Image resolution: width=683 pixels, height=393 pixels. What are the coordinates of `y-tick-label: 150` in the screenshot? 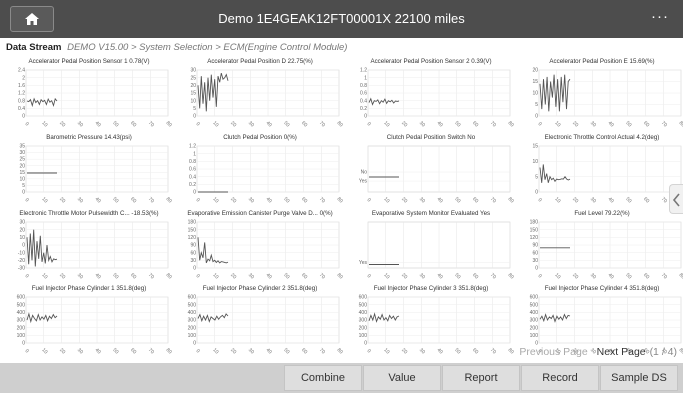 It's located at (534, 230).